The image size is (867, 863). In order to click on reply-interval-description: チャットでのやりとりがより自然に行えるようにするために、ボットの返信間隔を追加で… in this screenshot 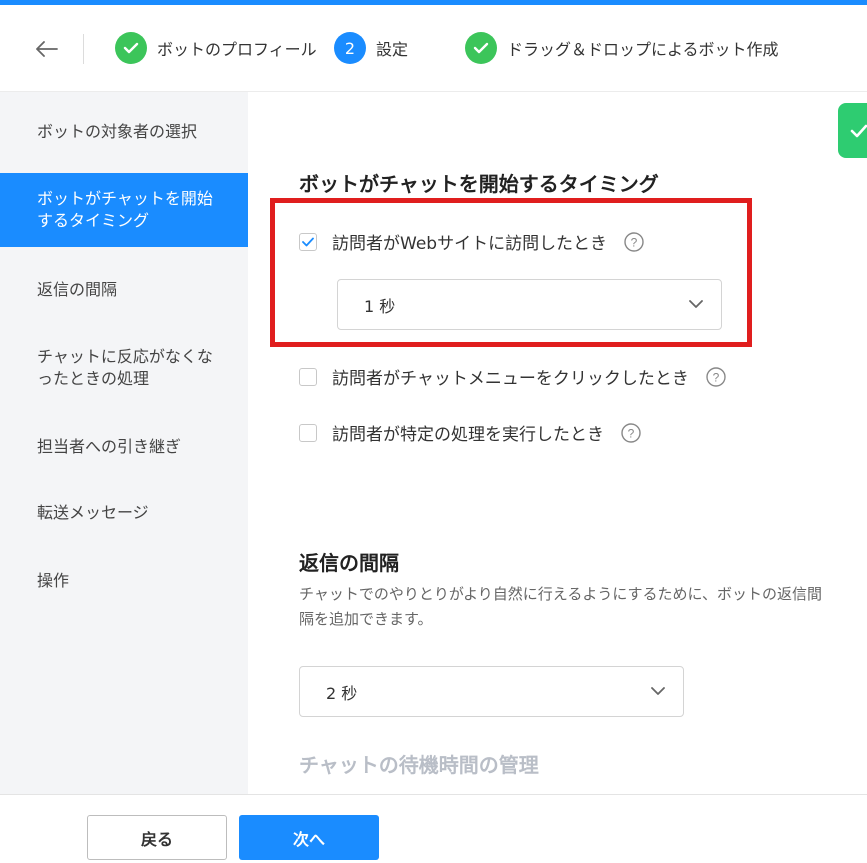, I will do `click(561, 606)`.